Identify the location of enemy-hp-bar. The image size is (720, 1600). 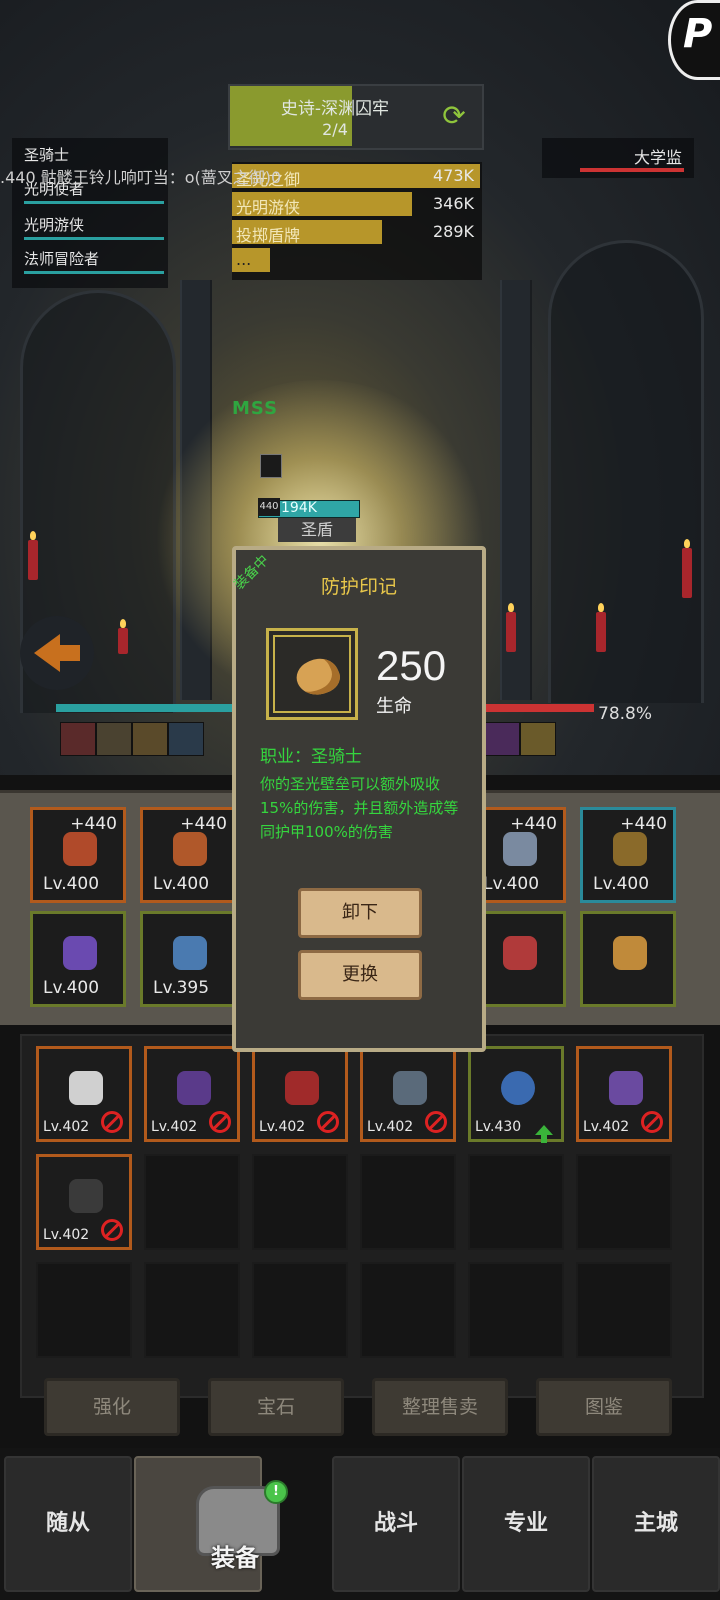
(632, 170).